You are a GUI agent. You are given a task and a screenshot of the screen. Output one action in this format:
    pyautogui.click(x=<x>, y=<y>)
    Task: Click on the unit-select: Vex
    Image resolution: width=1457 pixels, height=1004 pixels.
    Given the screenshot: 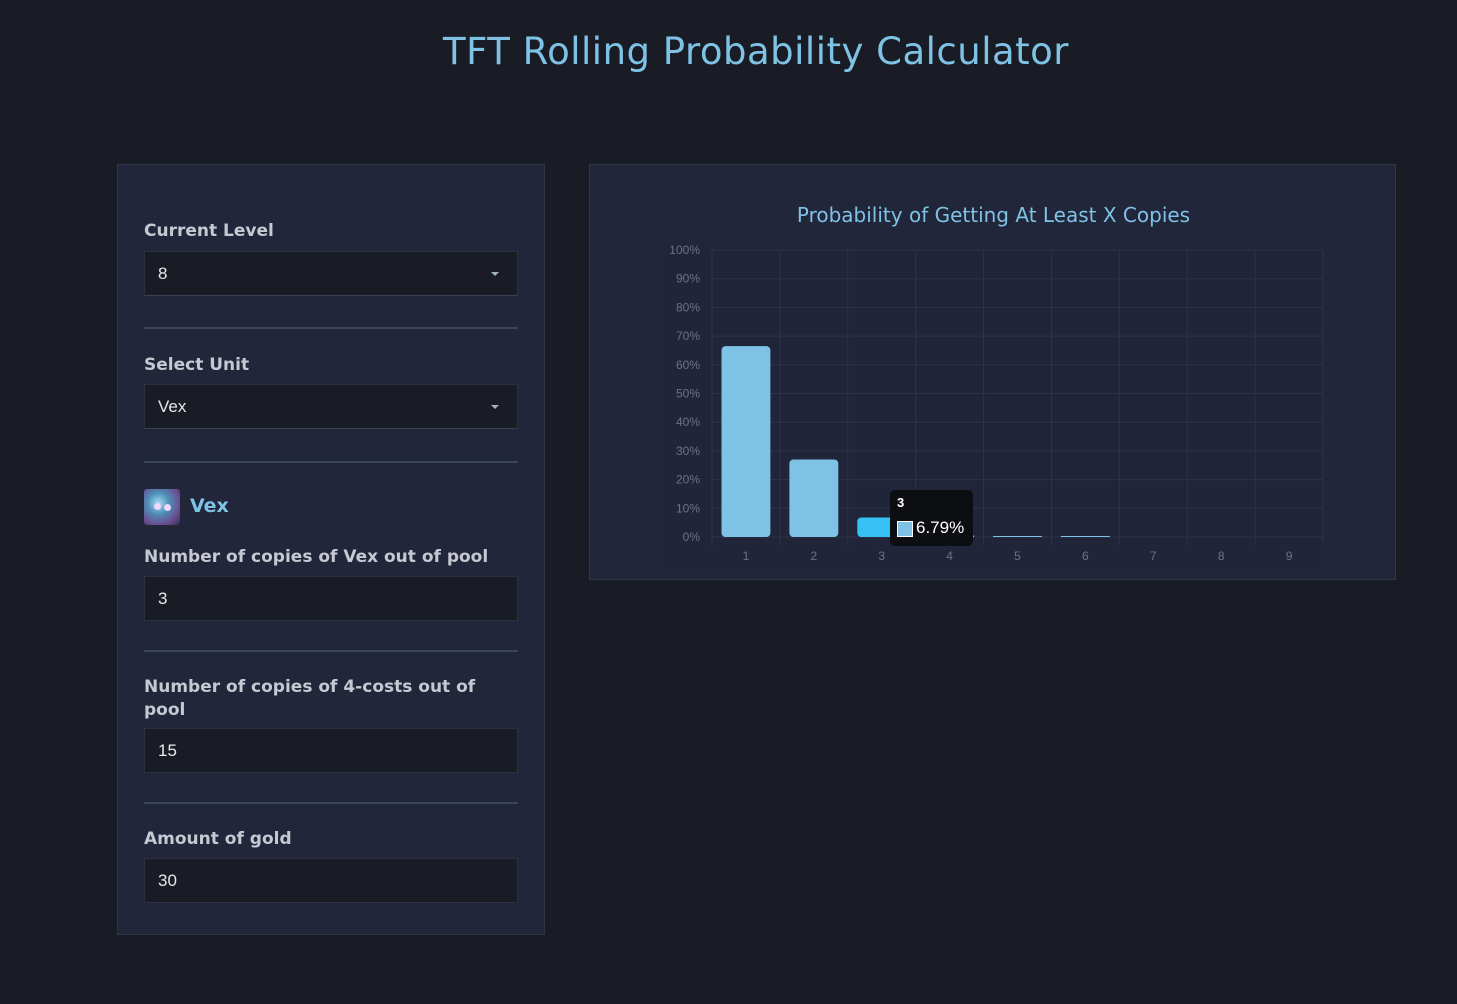 What is the action you would take?
    pyautogui.click(x=331, y=406)
    